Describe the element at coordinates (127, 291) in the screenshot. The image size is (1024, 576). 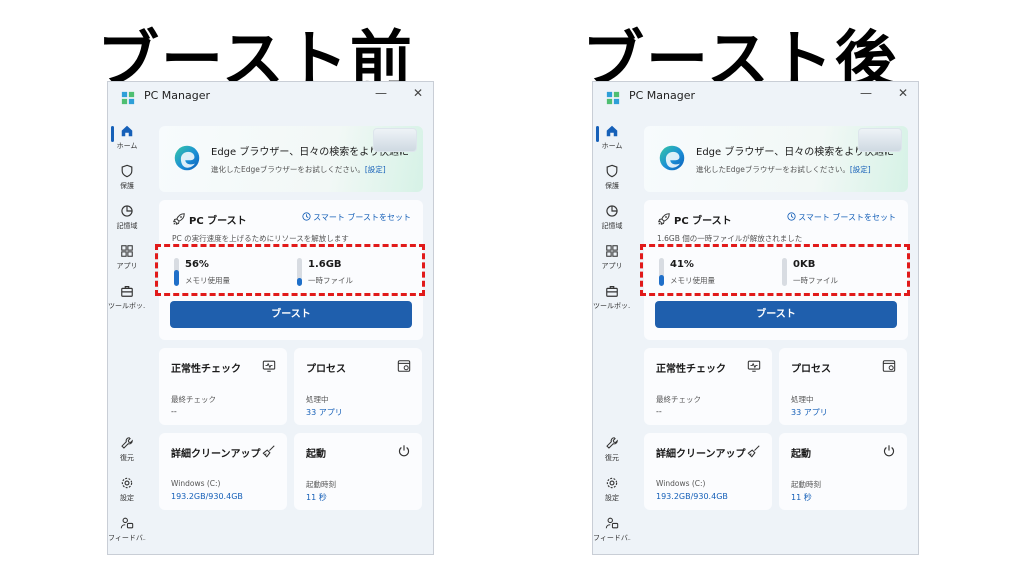
I see `toolbox-icon` at that location.